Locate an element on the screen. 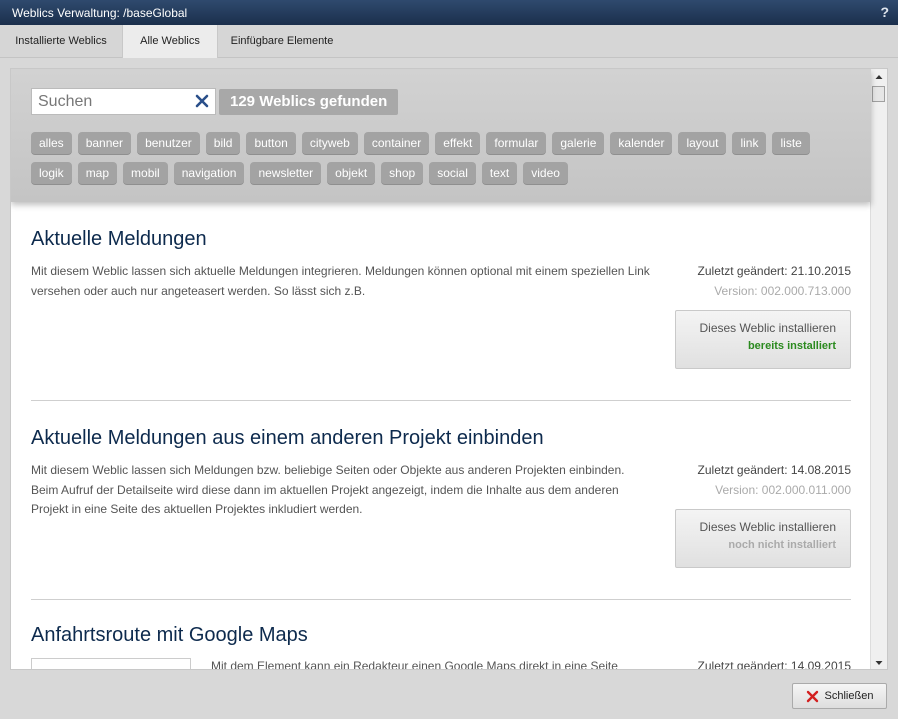 The height and width of the screenshot is (719, 898). weblic-changed-date: Zuletzt geändert: 21.10.2015 is located at coordinates (774, 271).